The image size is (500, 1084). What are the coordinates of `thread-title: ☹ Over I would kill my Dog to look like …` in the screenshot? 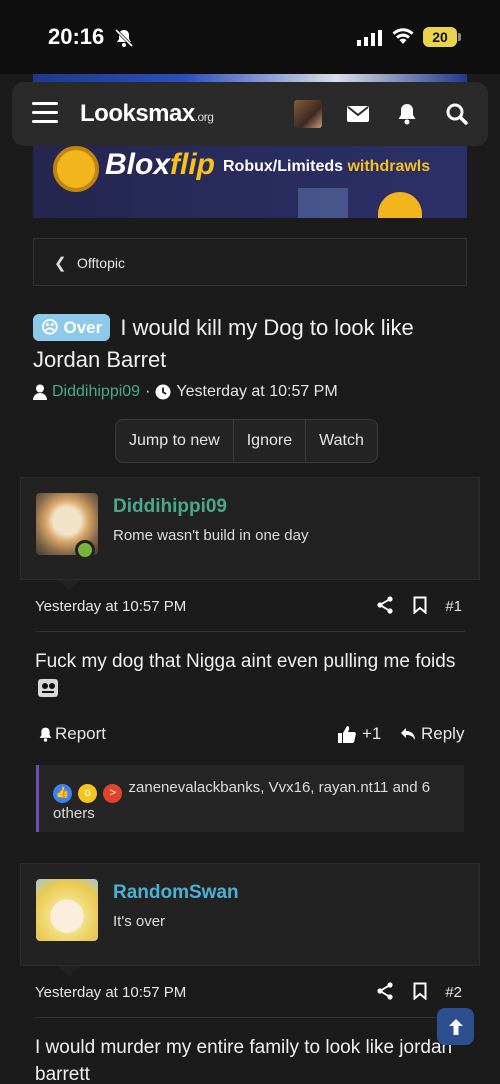 It's located at (253, 344).